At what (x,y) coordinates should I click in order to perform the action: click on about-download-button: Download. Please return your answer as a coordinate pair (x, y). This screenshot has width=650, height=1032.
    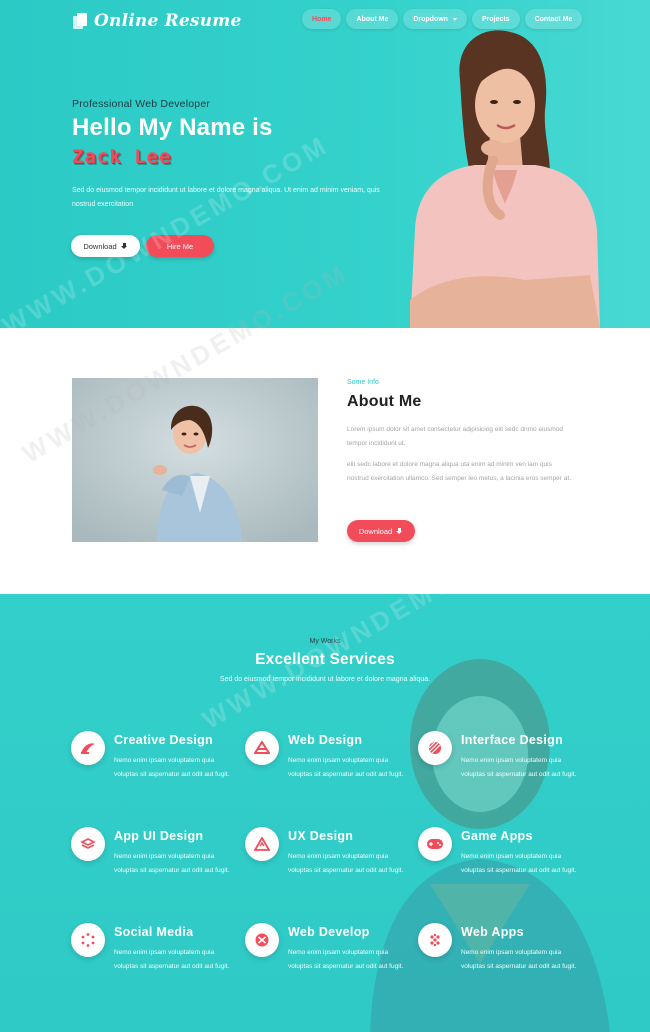
    Looking at the image, I should click on (381, 531).